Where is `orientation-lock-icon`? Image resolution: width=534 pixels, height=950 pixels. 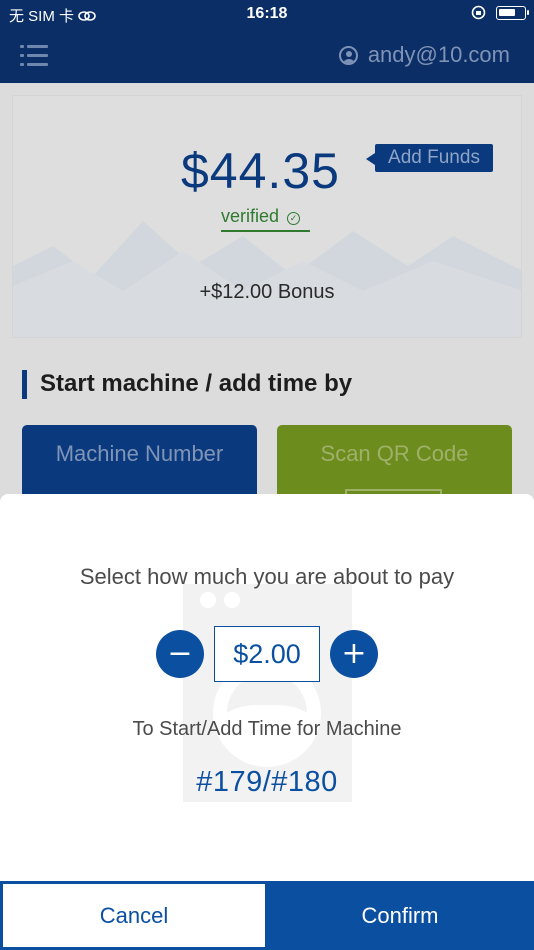 orientation-lock-icon is located at coordinates (478, 12).